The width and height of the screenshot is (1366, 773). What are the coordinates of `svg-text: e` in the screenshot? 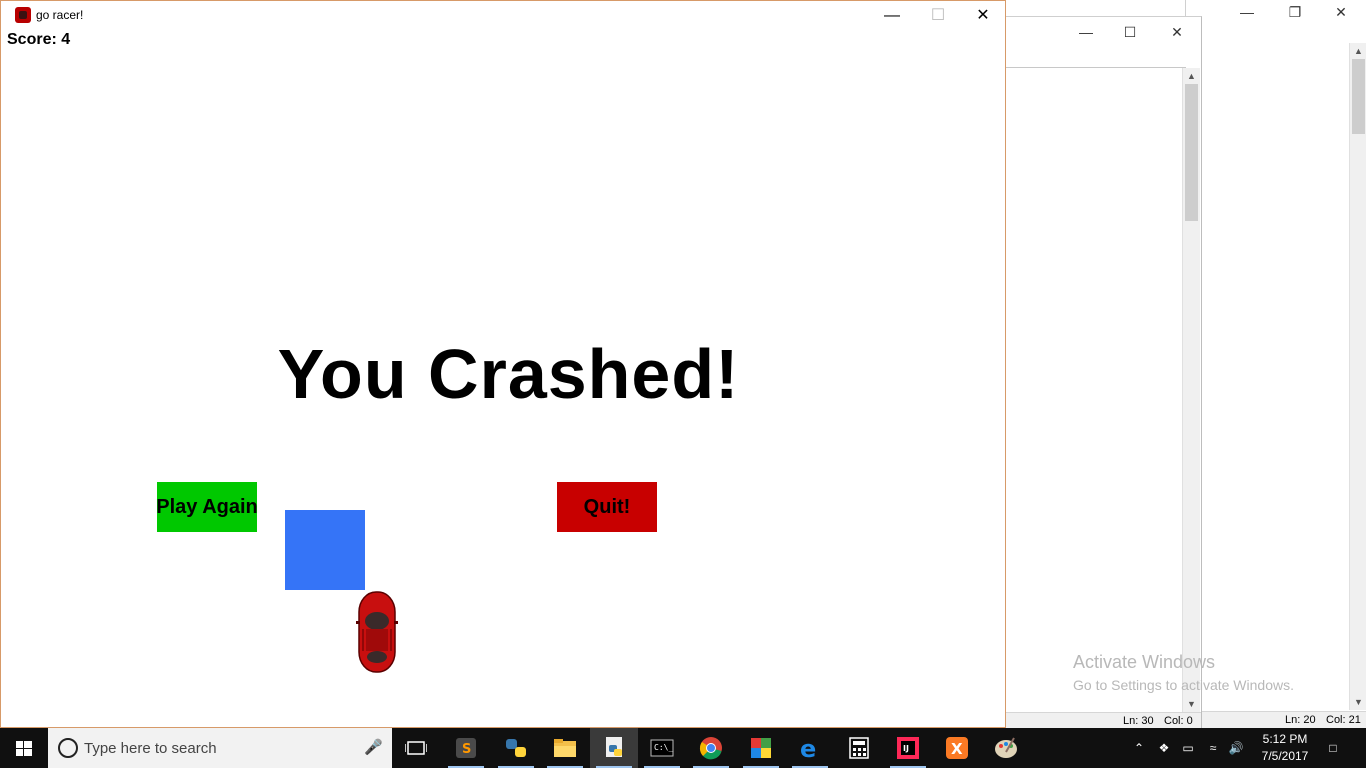 It's located at (808, 748).